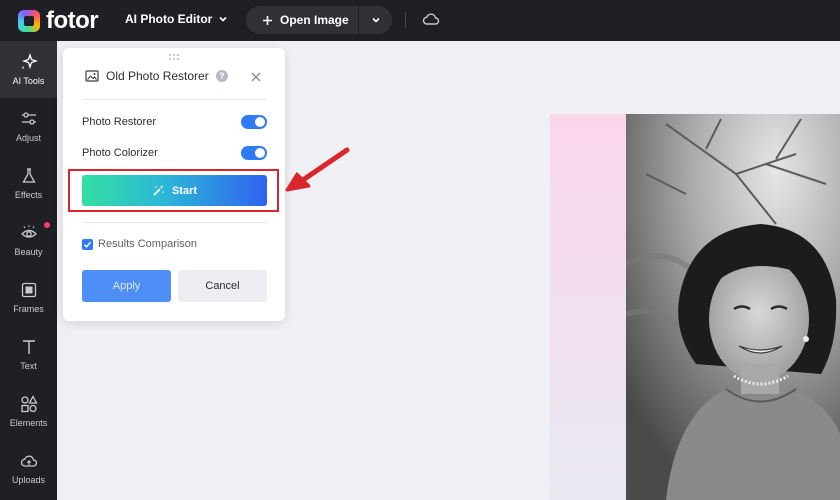 This screenshot has width=840, height=500. I want to click on frame-icon, so click(28, 290).